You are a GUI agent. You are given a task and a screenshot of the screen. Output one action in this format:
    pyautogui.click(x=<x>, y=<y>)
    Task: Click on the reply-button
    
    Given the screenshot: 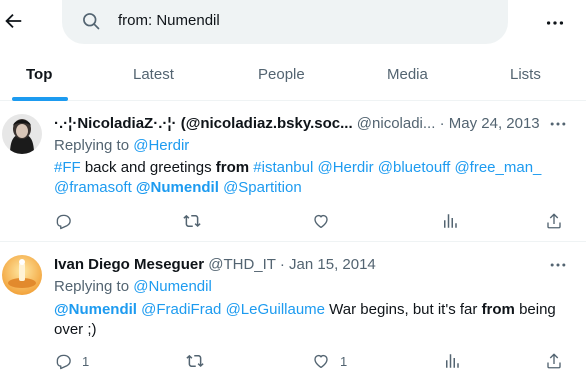 What is the action you would take?
    pyautogui.click(x=68, y=221)
    